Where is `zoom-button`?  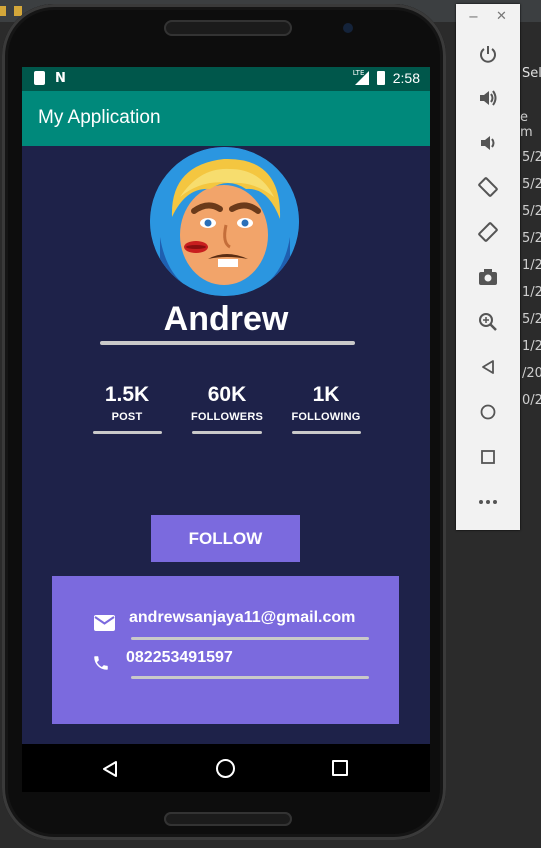 zoom-button is located at coordinates (488, 322).